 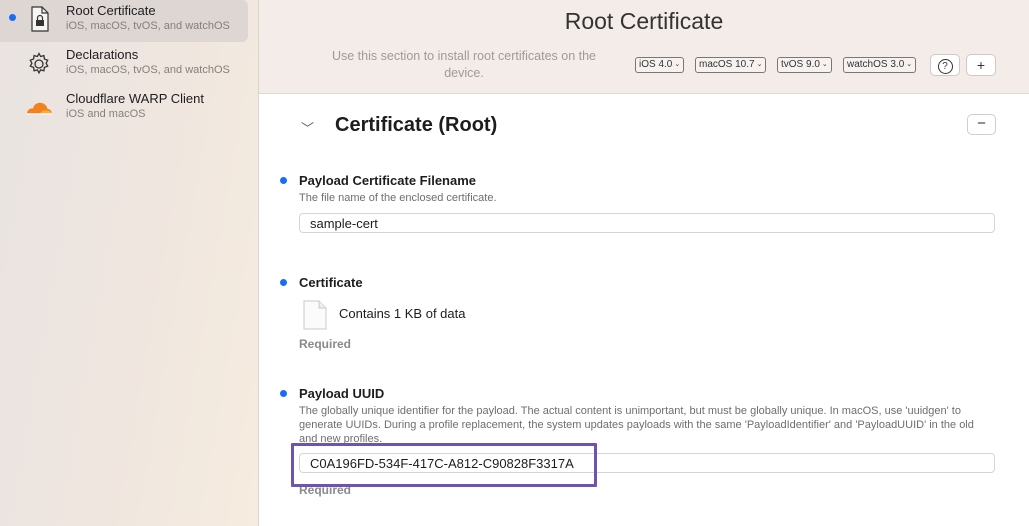 I want to click on document-icon, so click(x=315, y=315).